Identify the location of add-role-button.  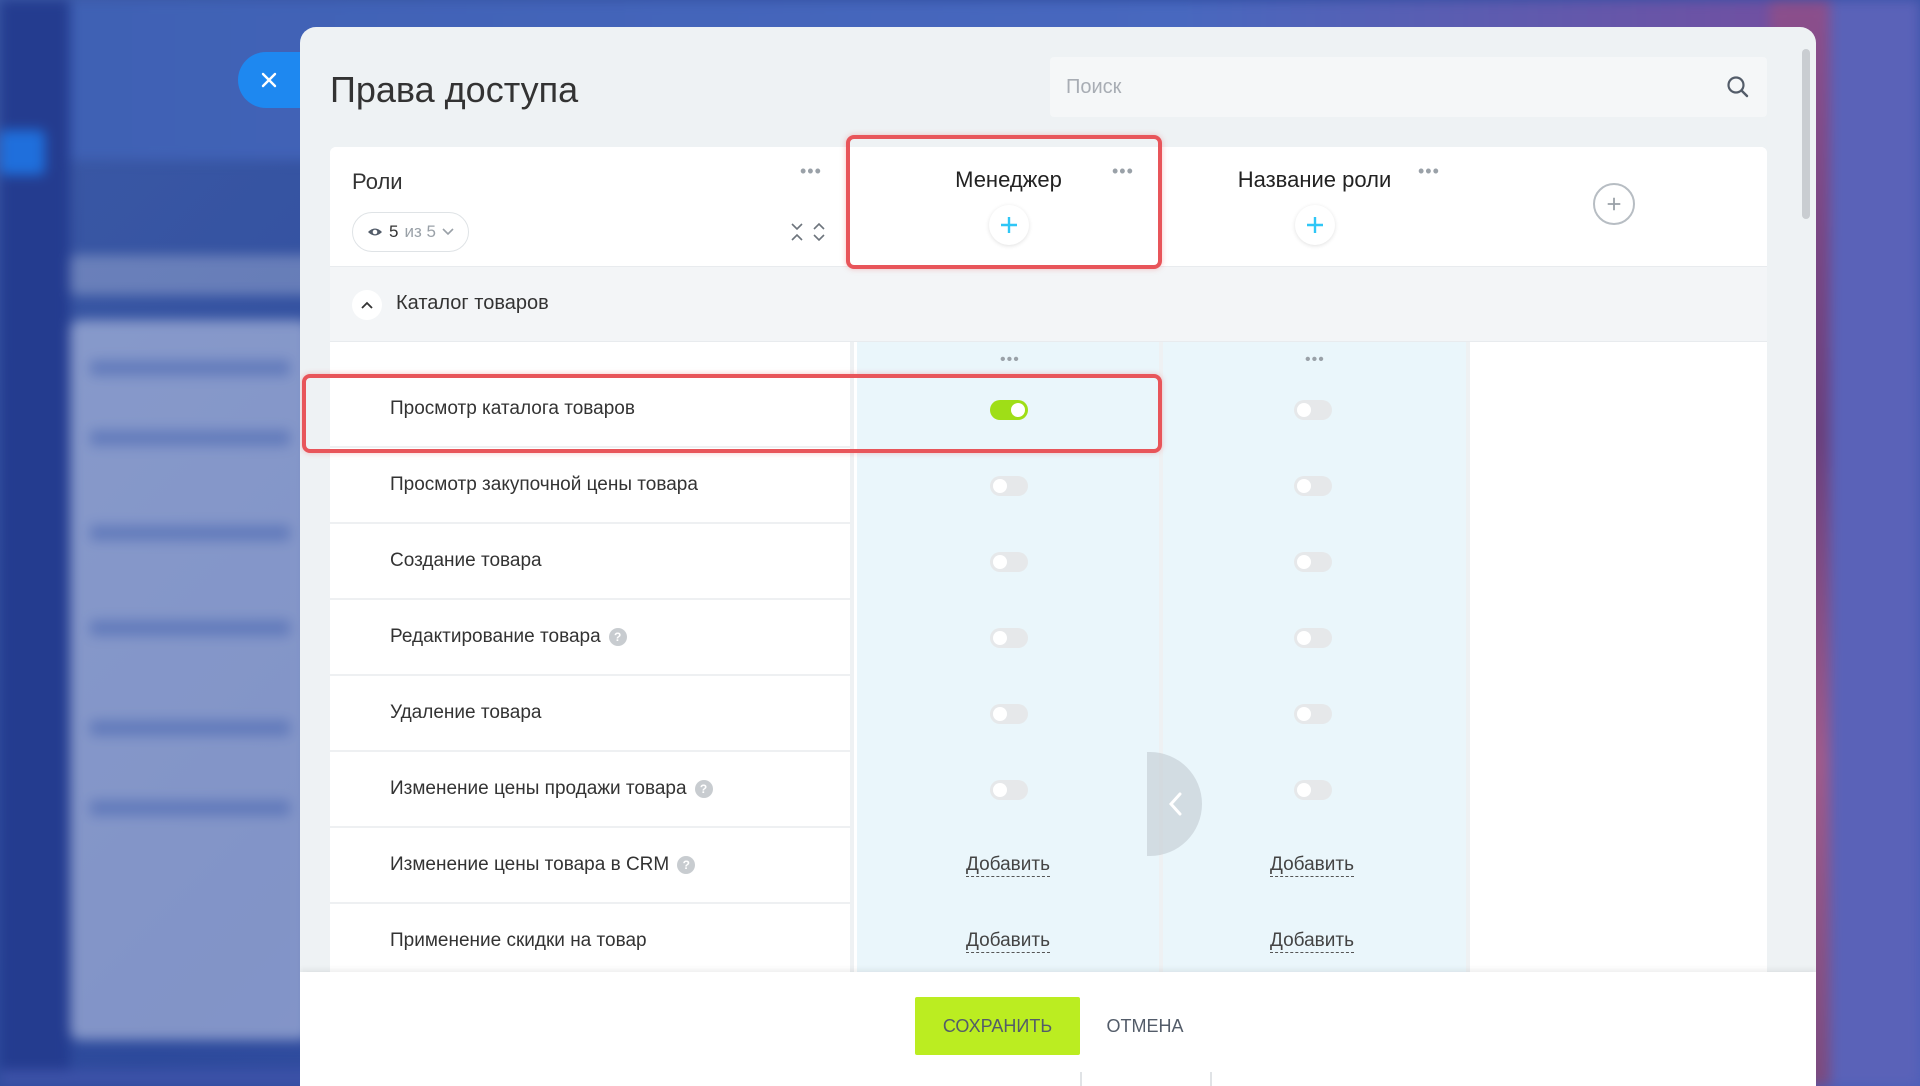
(1614, 204).